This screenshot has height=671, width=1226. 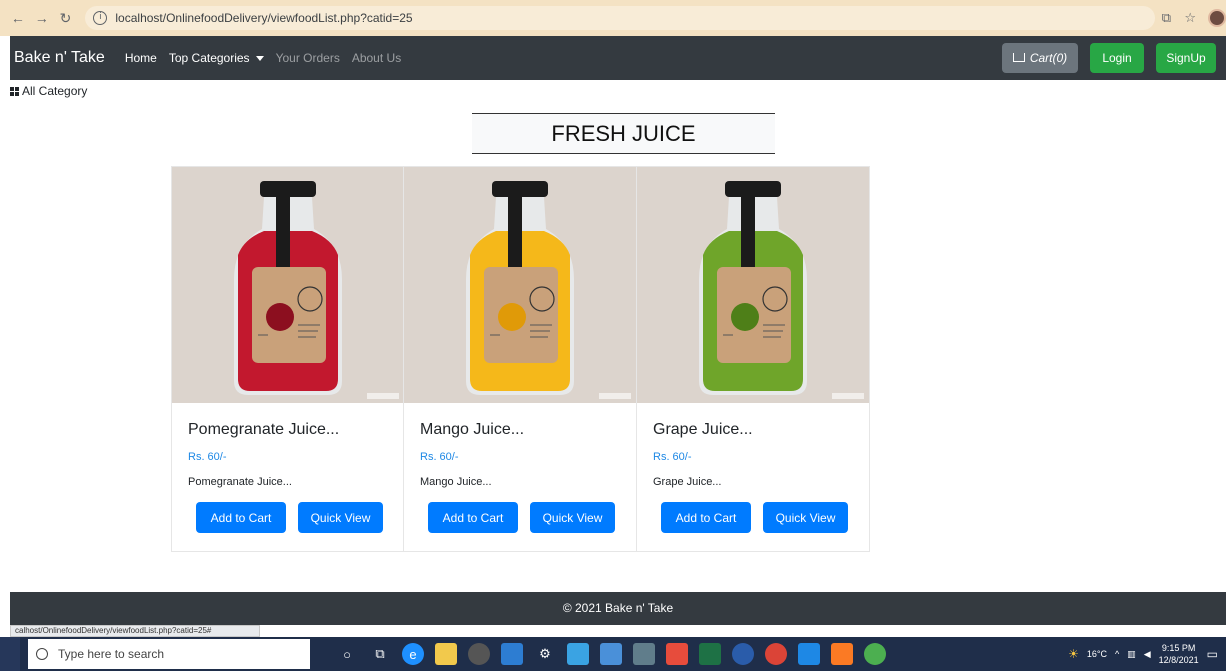 What do you see at coordinates (380, 654) in the screenshot?
I see `task-view-icon: ⧉` at bounding box center [380, 654].